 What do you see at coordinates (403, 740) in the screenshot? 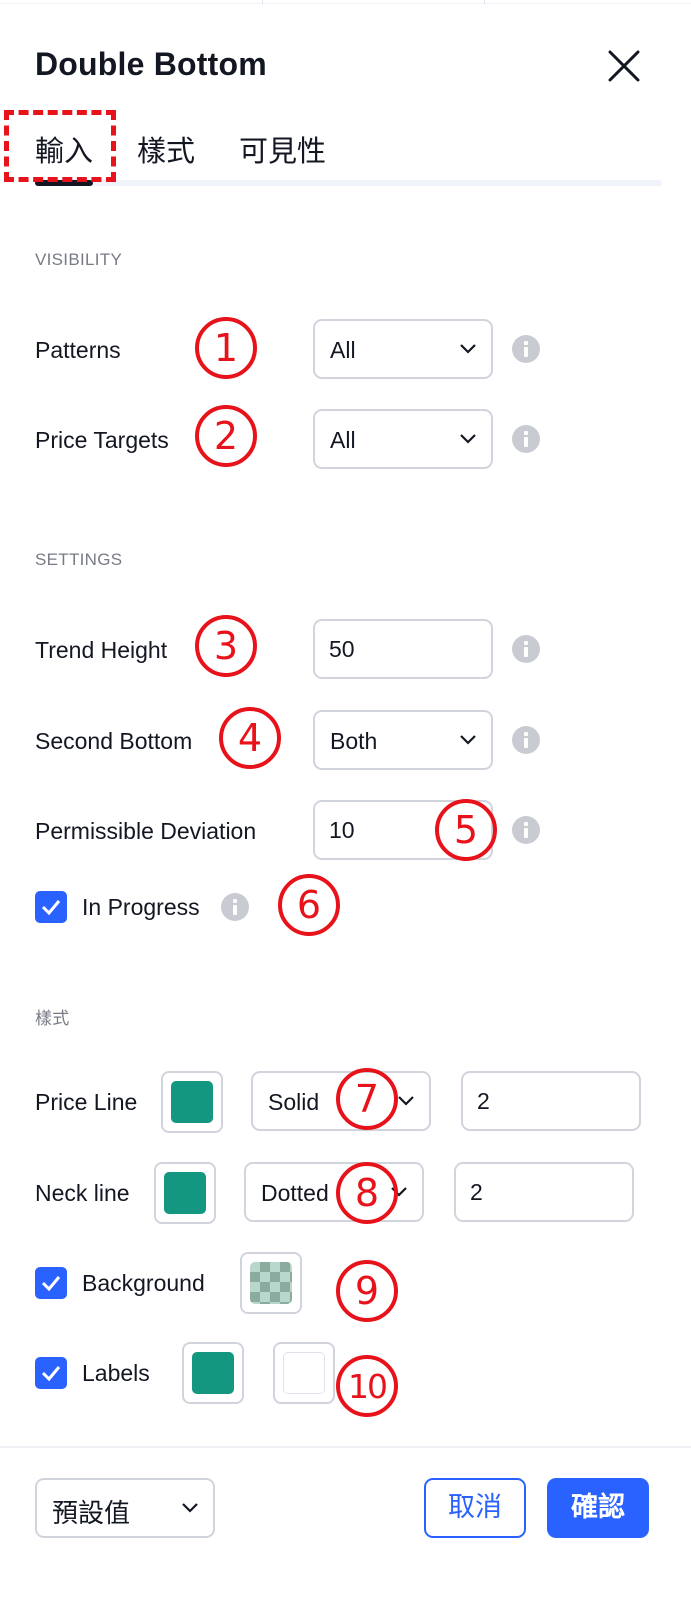
I see `second-bottom-select: Both` at bounding box center [403, 740].